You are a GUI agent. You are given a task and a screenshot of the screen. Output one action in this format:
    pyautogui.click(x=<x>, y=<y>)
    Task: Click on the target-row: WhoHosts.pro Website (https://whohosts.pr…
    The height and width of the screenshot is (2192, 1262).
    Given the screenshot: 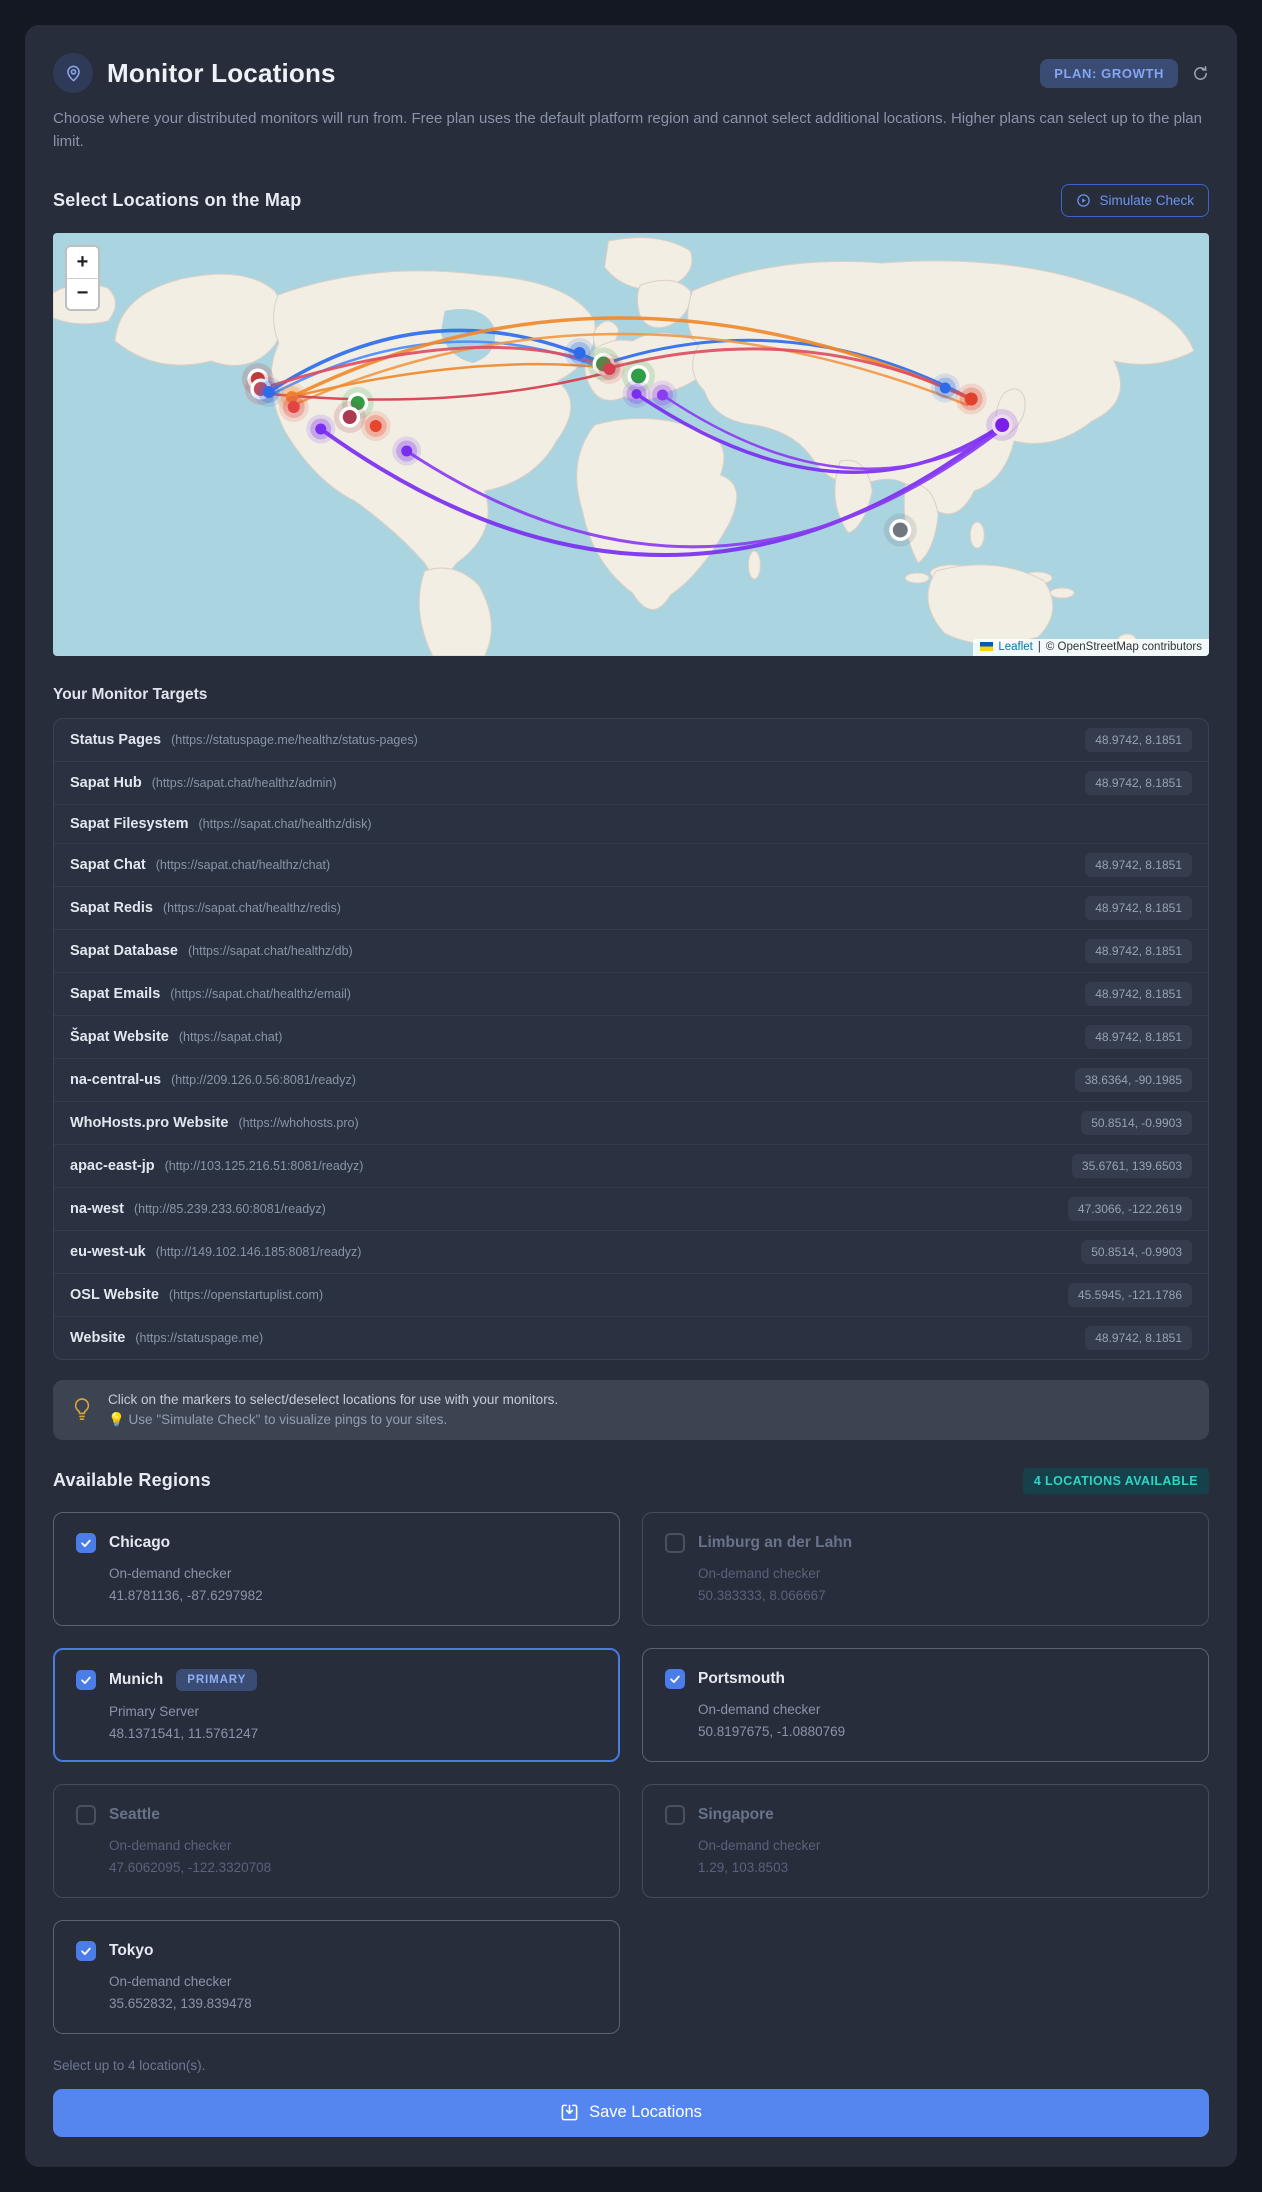 What is the action you would take?
    pyautogui.click(x=631, y=1123)
    